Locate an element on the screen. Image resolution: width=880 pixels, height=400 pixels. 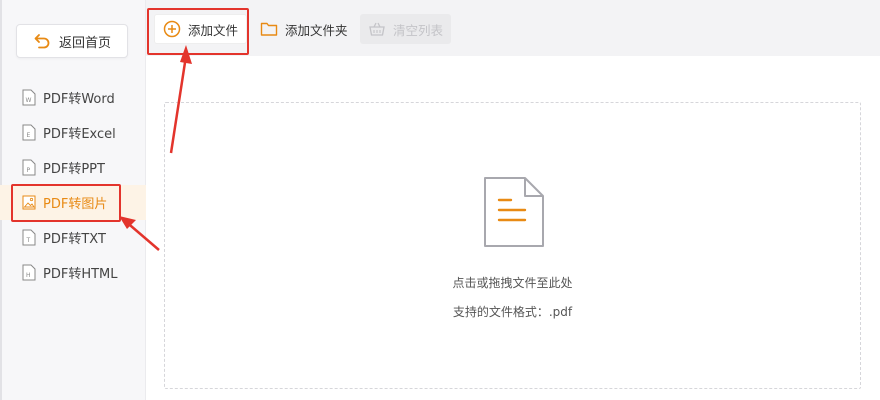
svg-text: W is located at coordinates (29, 100).